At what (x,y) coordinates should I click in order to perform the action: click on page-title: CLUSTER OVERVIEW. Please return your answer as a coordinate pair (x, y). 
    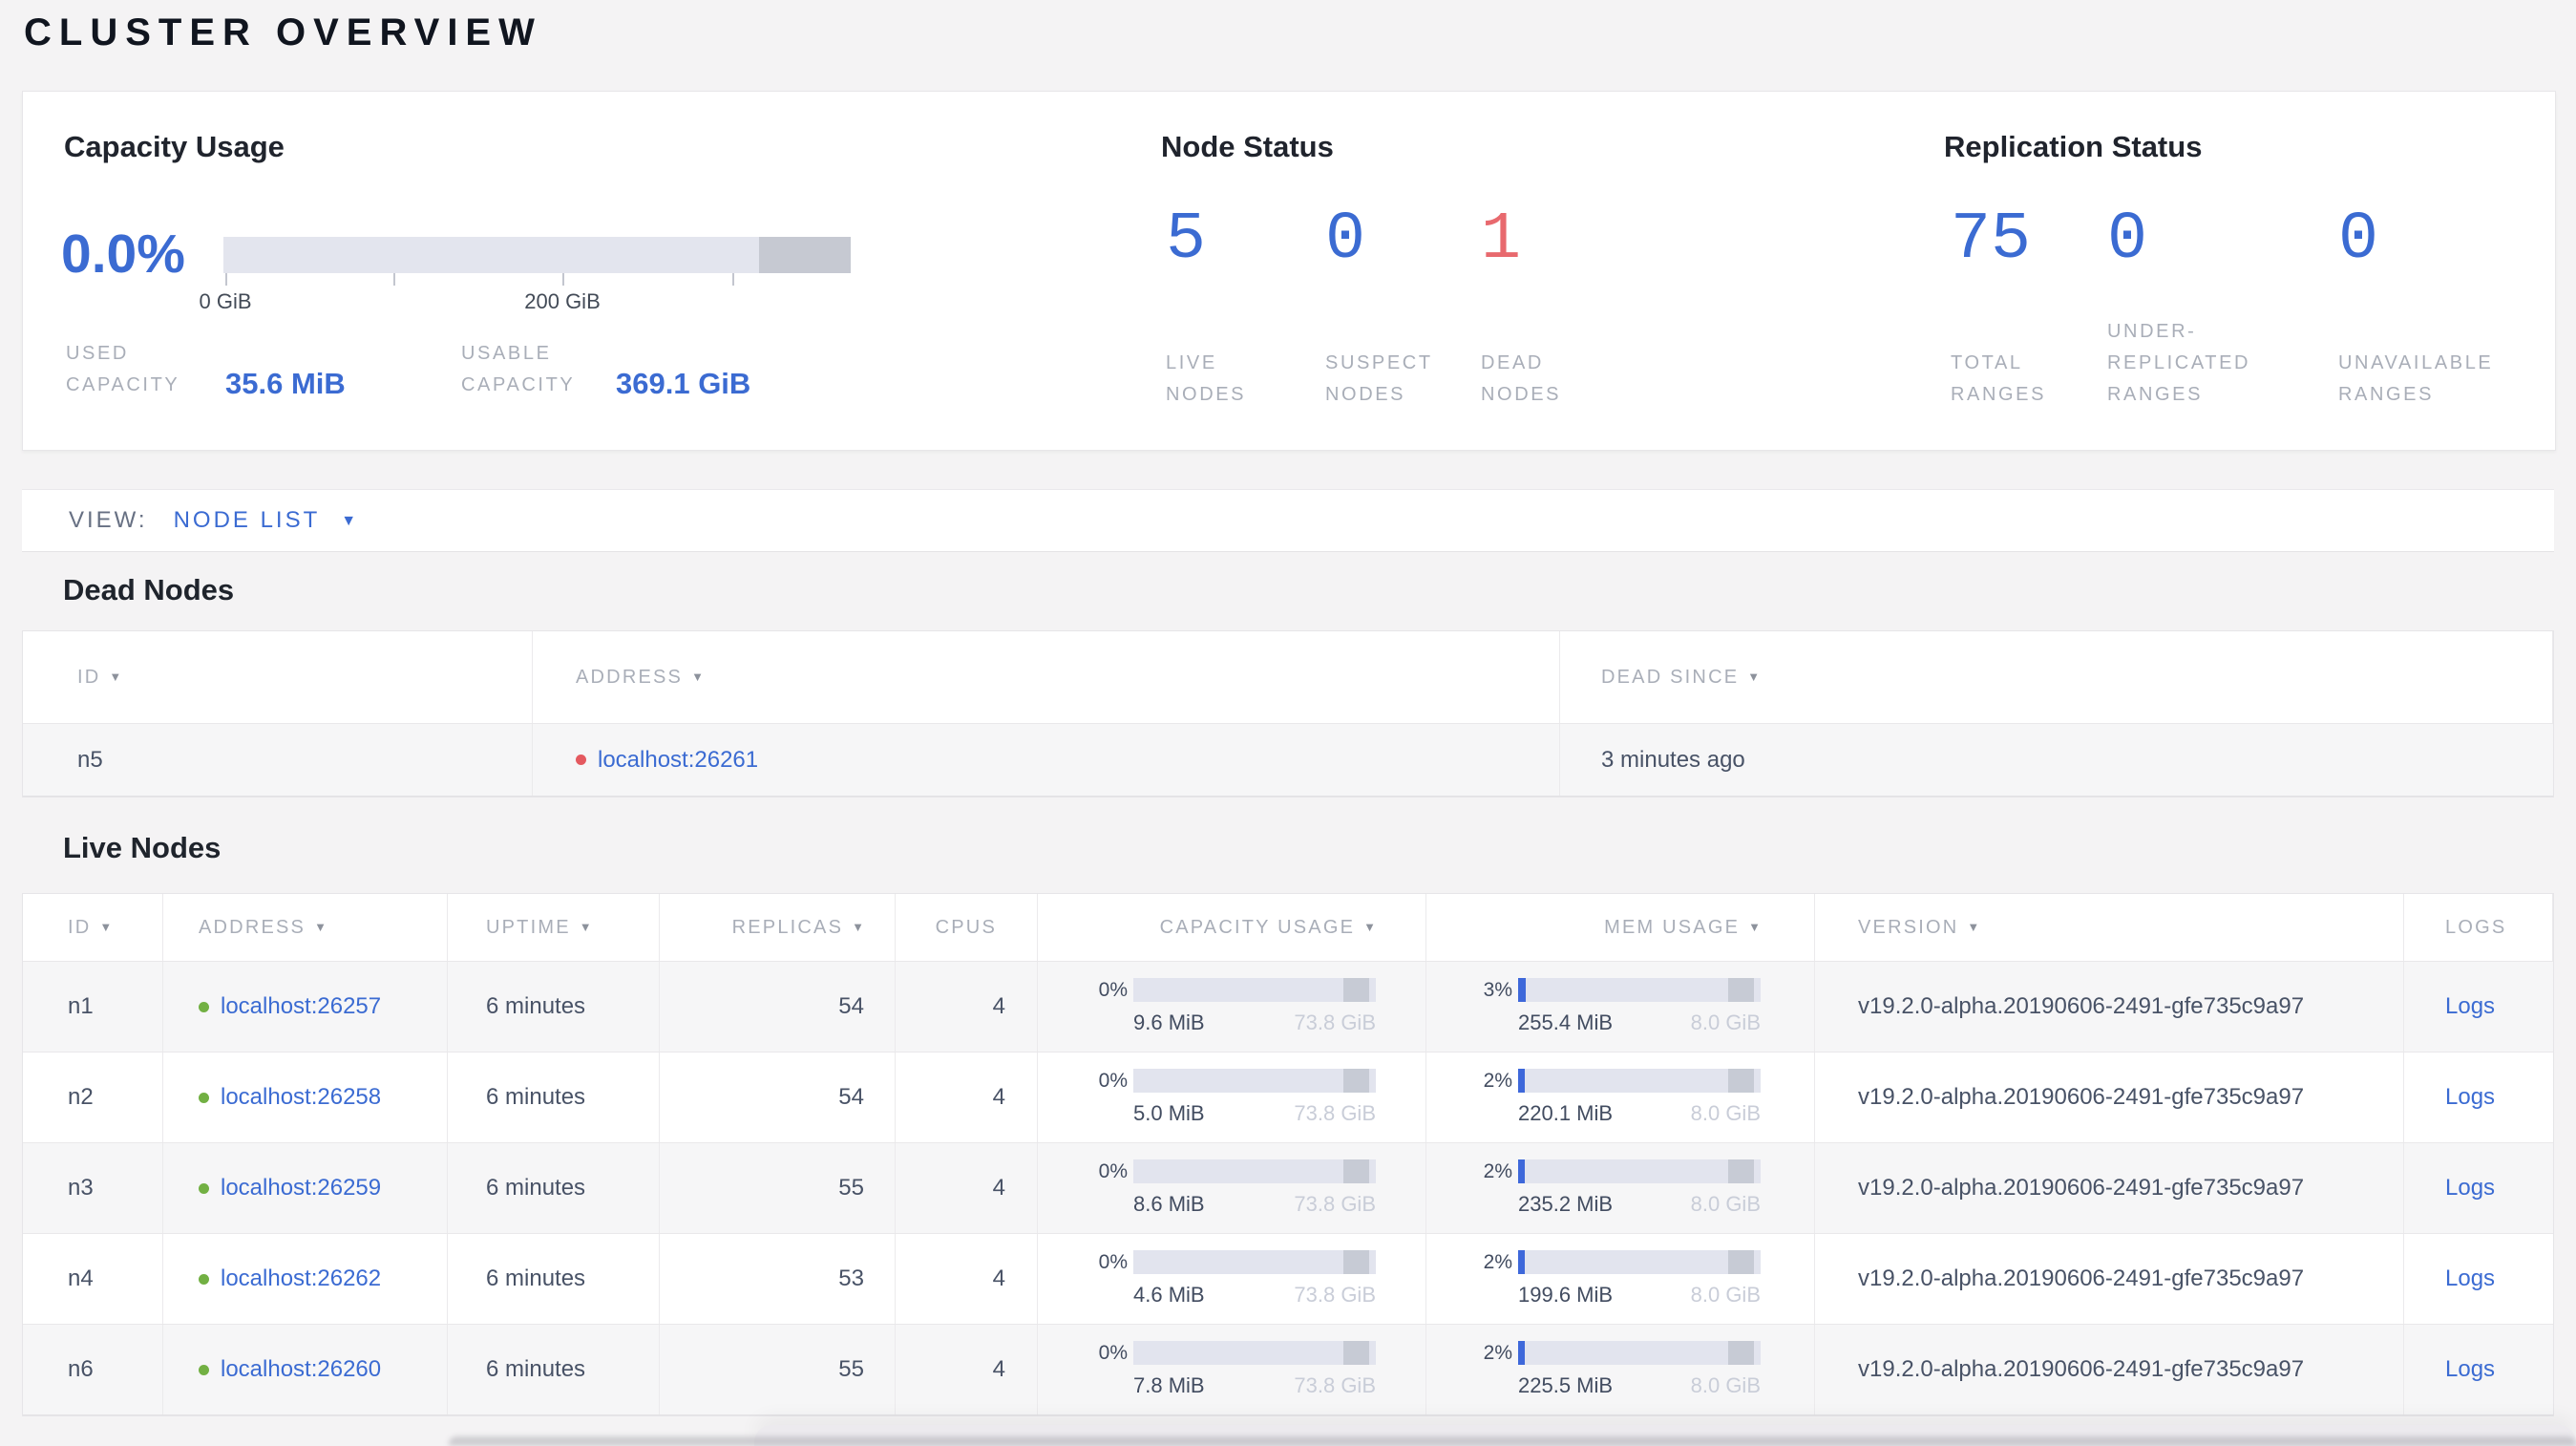
    Looking at the image, I should click on (283, 32).